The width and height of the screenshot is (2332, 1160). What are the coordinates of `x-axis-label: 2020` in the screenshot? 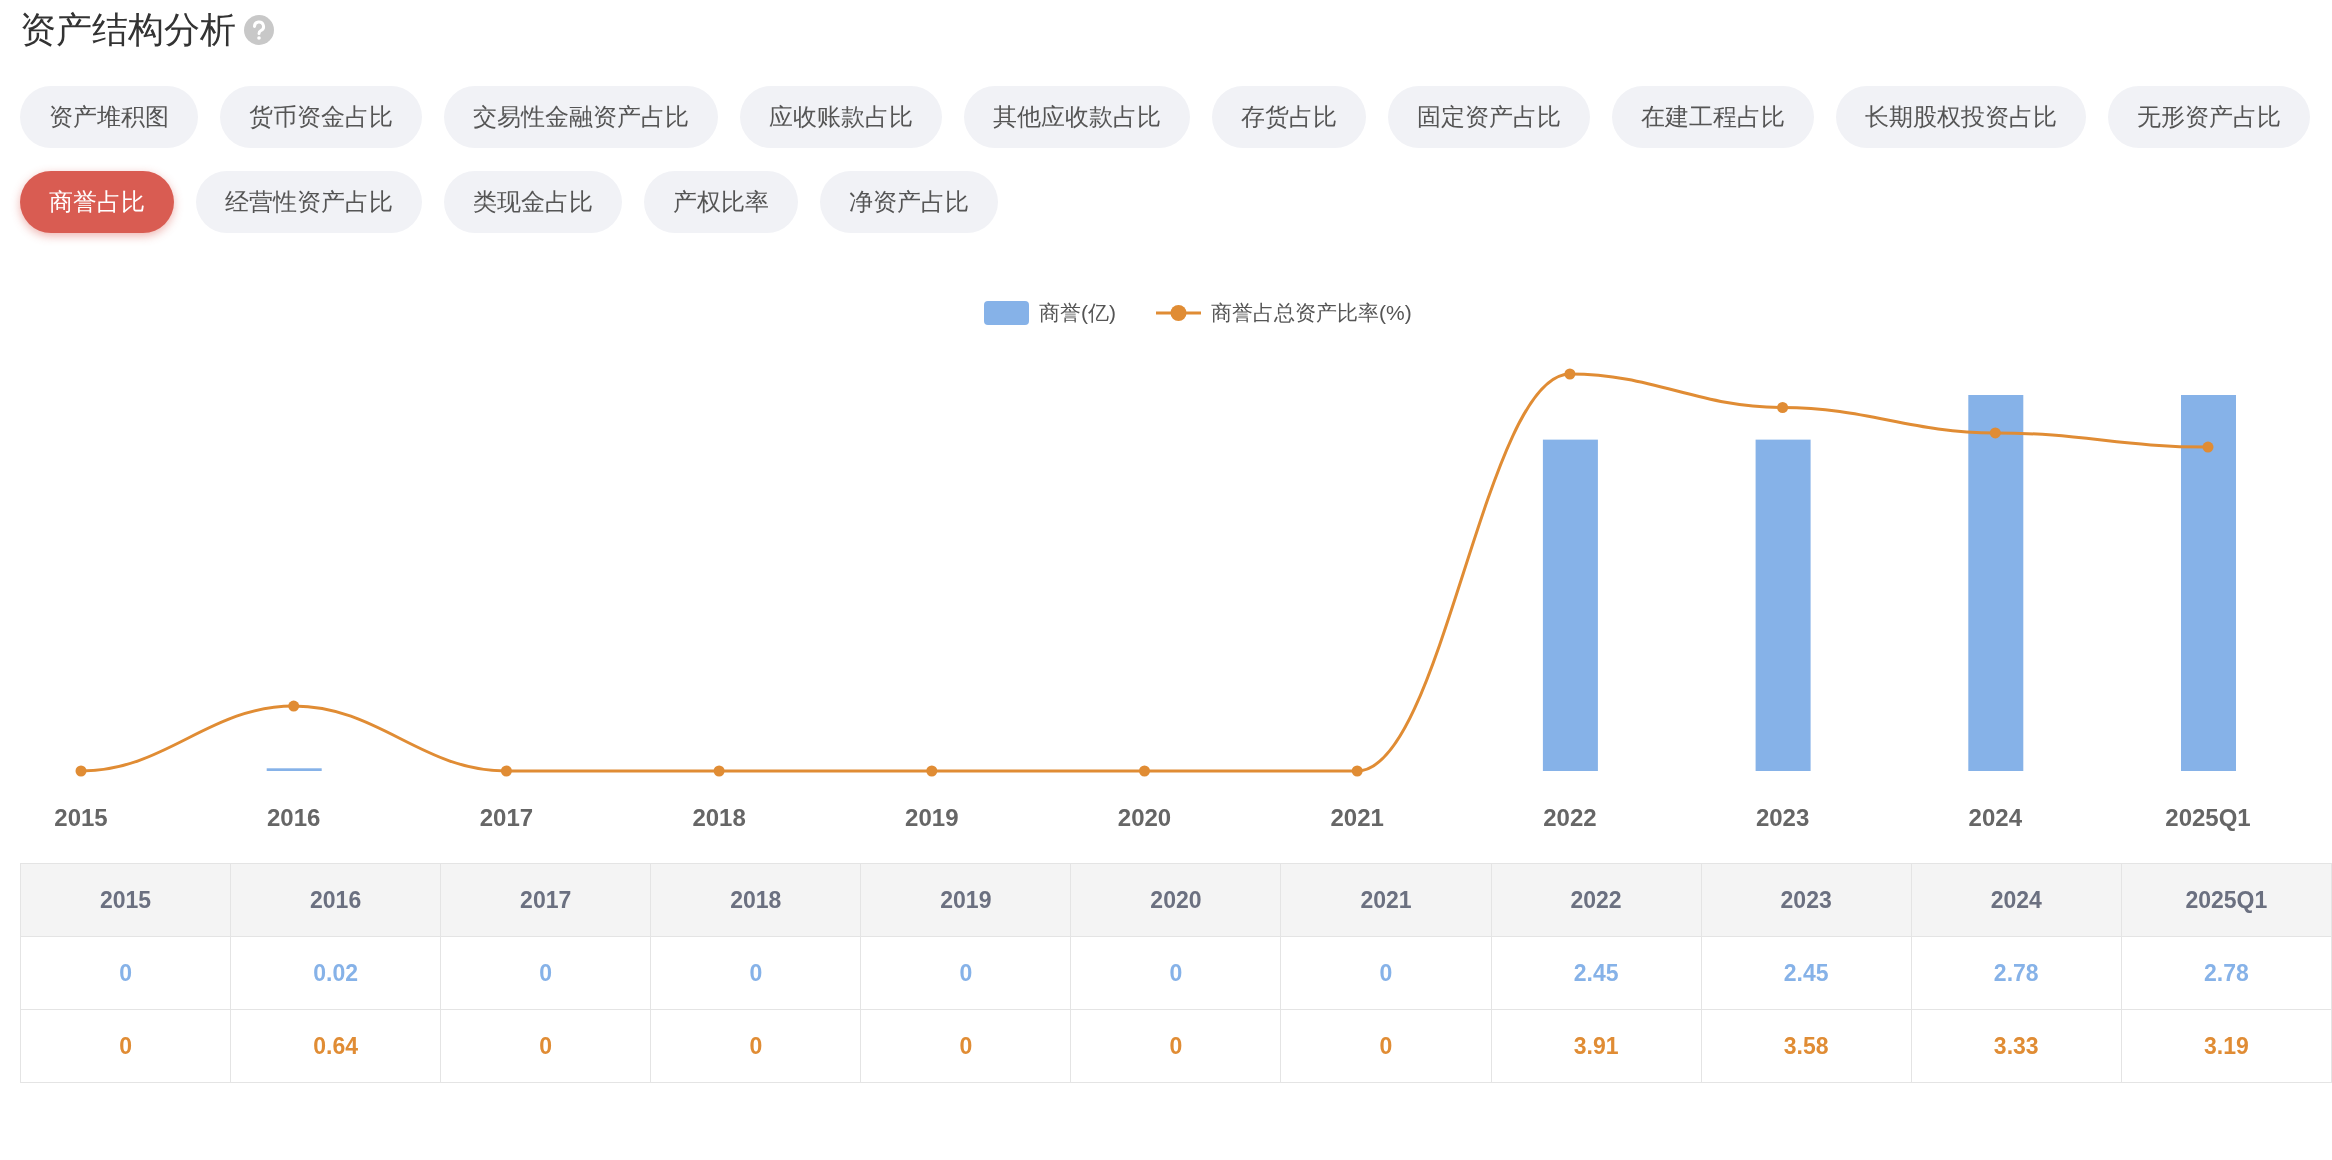 It's located at (1144, 817).